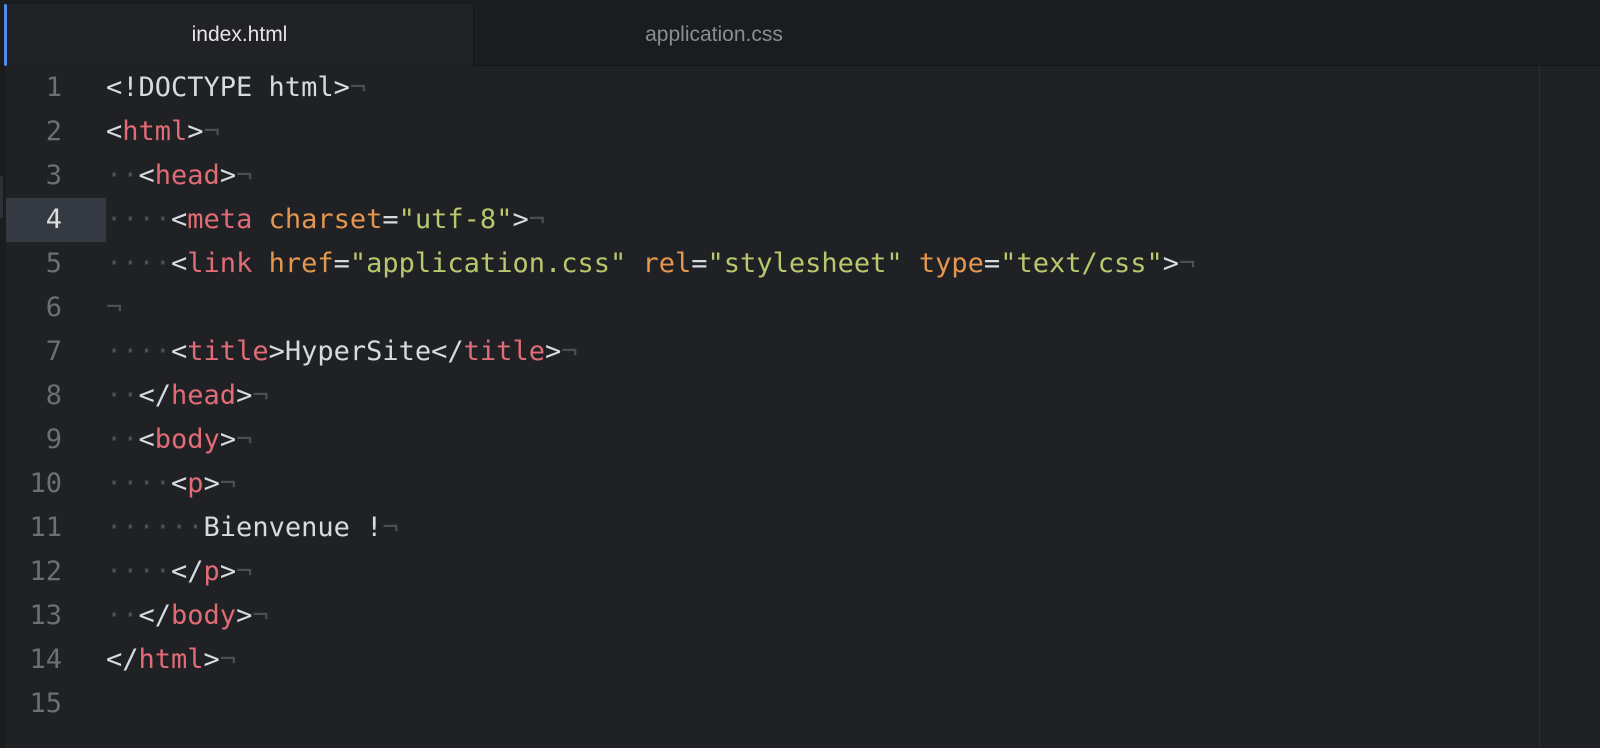 The image size is (1600, 748). Describe the element at coordinates (488, 263) in the screenshot. I see `code-token-str: "application.css"` at that location.